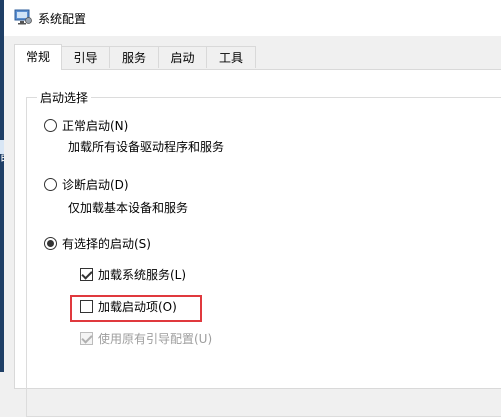 Image resolution: width=501 pixels, height=417 pixels. What do you see at coordinates (106, 244) in the screenshot?
I see `selective-startup-label: 有选择的启动(S)` at bounding box center [106, 244].